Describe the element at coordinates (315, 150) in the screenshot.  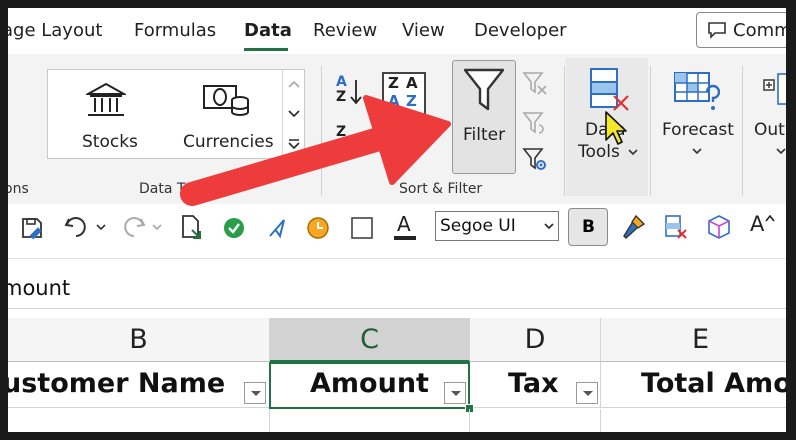
I see `red-arrow-icon` at that location.